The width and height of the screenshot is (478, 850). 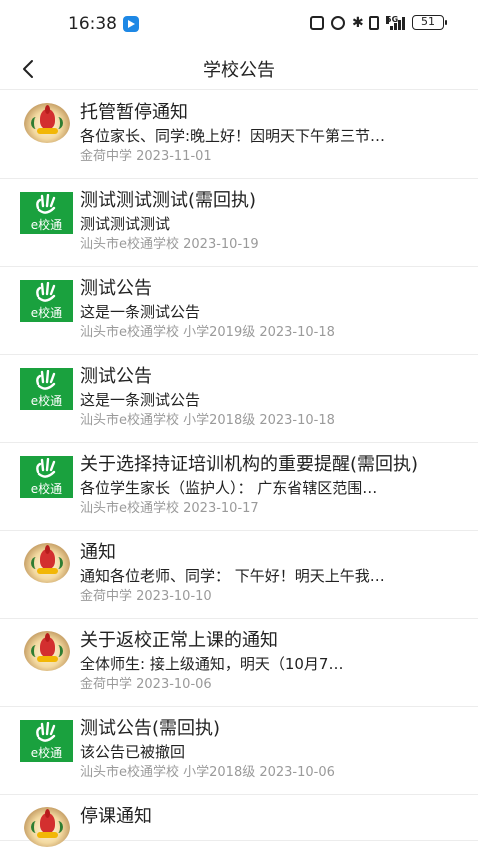 What do you see at coordinates (239, 821) in the screenshot?
I see `notice-item: 停课通知` at bounding box center [239, 821].